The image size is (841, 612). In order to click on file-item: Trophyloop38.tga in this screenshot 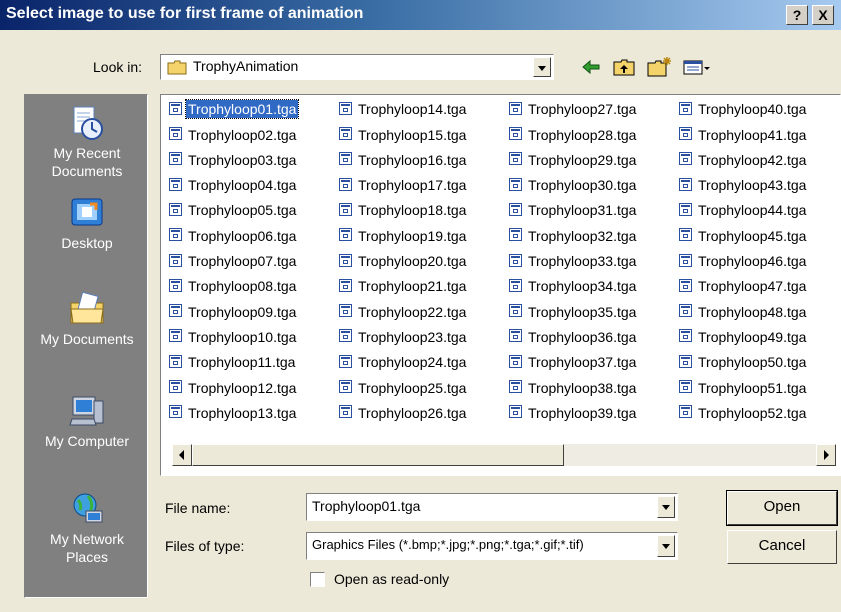, I will do `click(573, 387)`.